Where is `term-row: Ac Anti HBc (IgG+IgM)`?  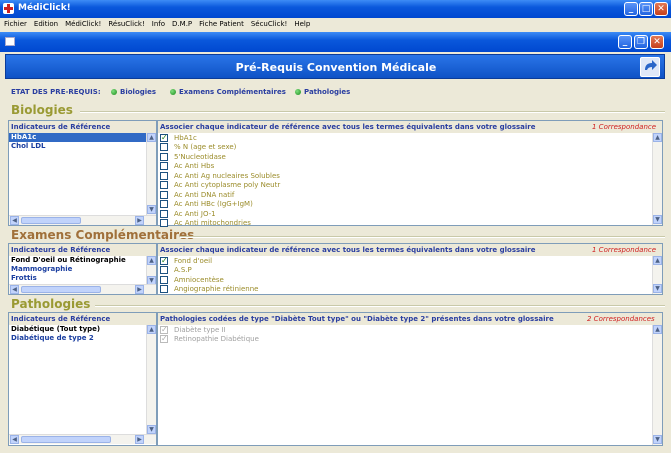 term-row: Ac Anti HBc (IgG+IgM) is located at coordinates (403, 205).